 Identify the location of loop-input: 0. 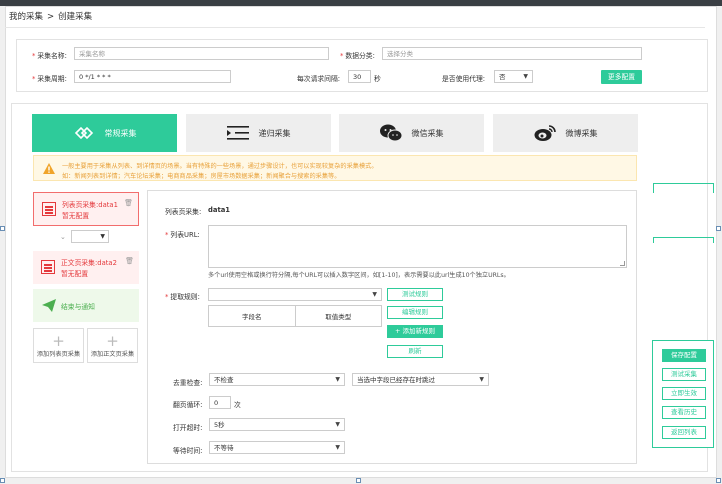
(220, 402).